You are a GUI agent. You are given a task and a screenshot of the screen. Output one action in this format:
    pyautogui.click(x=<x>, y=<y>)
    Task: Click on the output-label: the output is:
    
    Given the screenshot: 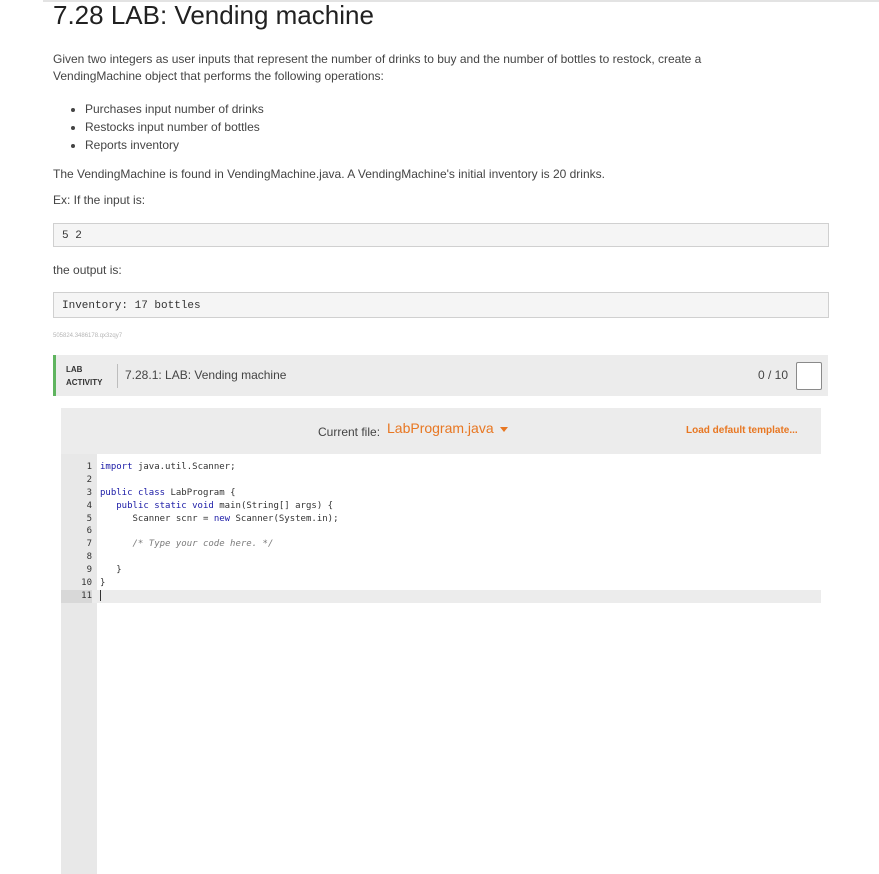 What is the action you would take?
    pyautogui.click(x=87, y=270)
    